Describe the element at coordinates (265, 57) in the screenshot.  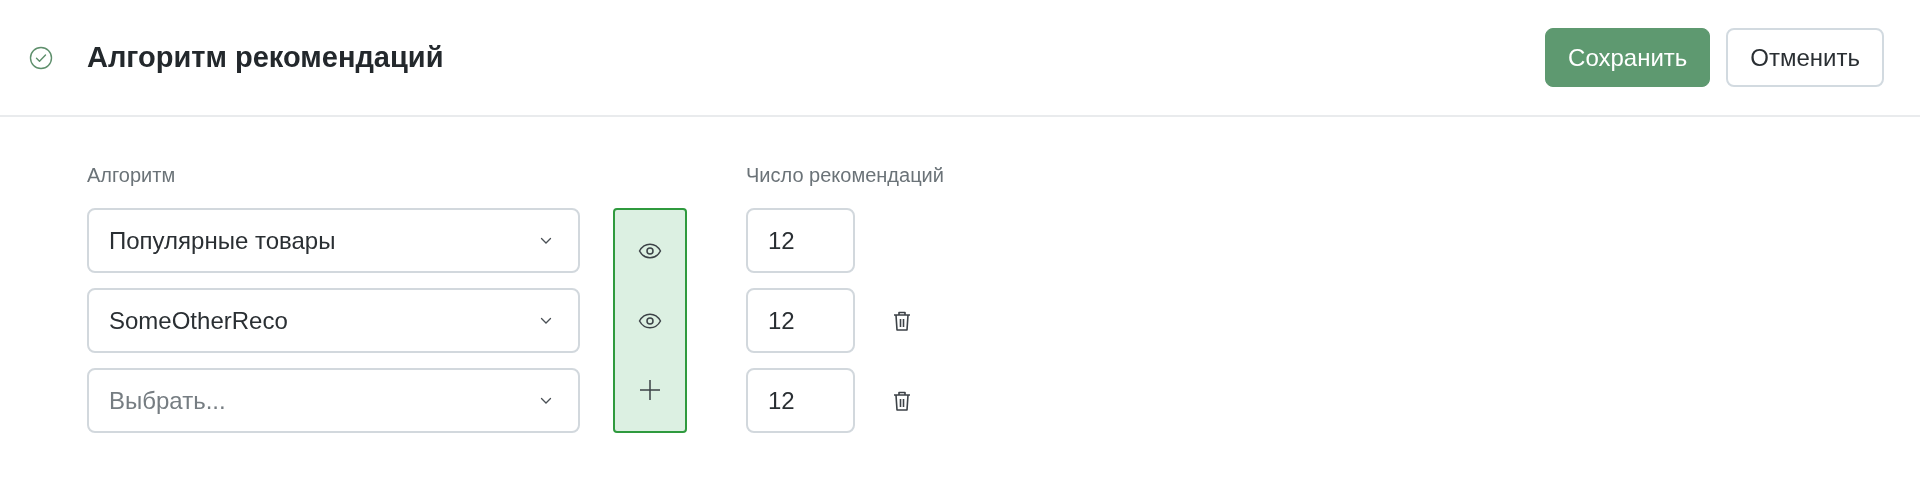
I see `page-title: Алгоритм рекомендаций` at that location.